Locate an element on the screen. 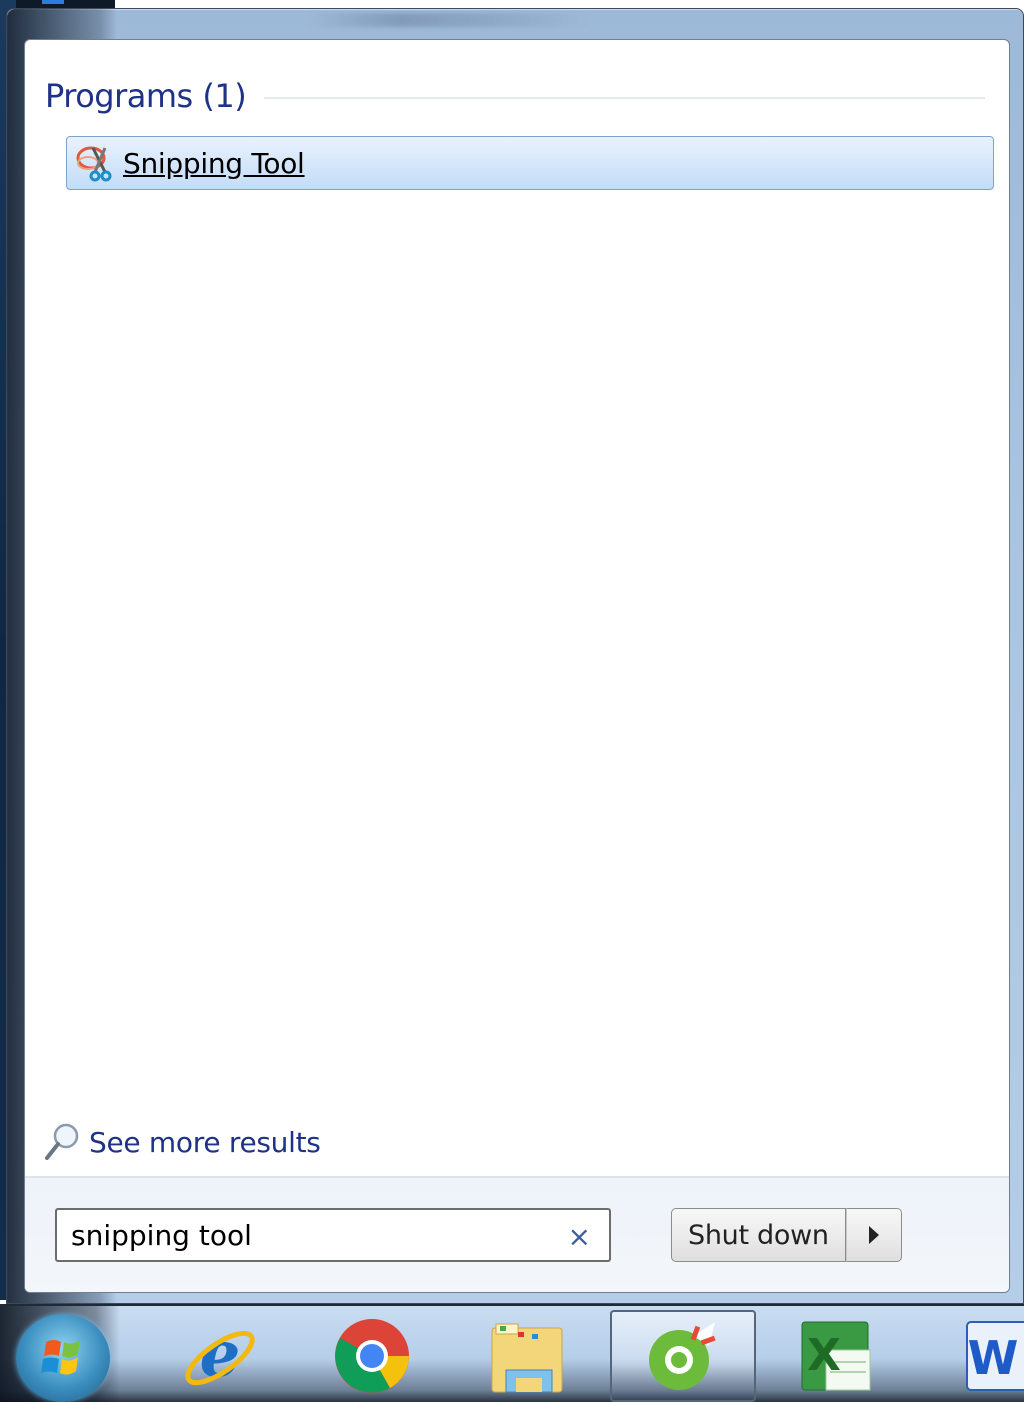  internet-explorer-icon: e is located at coordinates (220, 1354).